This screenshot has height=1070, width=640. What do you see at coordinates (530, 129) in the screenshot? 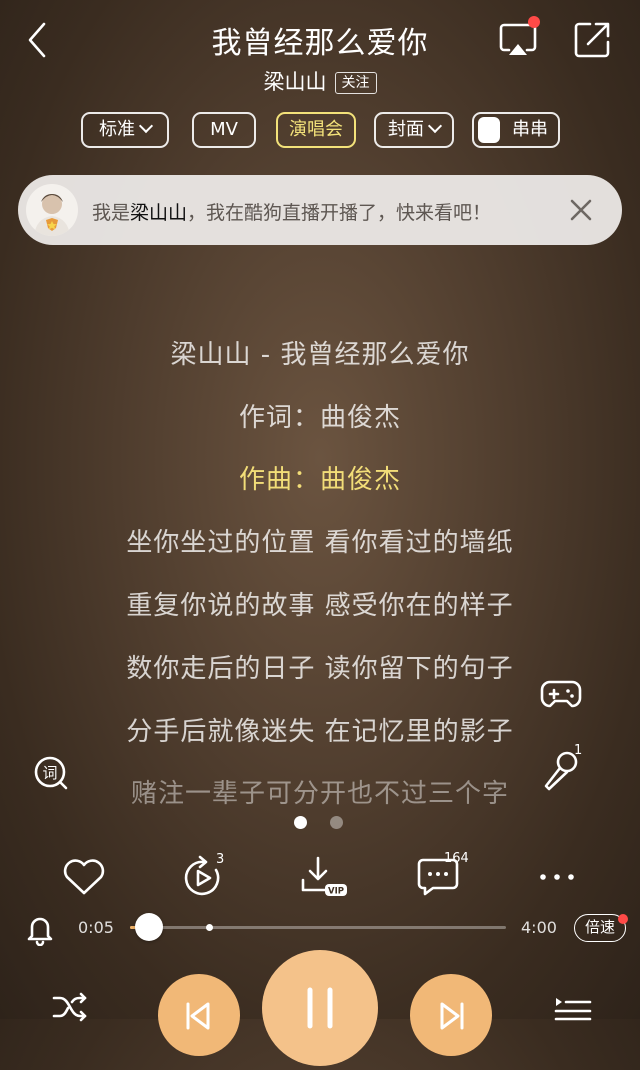
I see `chuanchuan-label: 串串` at bounding box center [530, 129].